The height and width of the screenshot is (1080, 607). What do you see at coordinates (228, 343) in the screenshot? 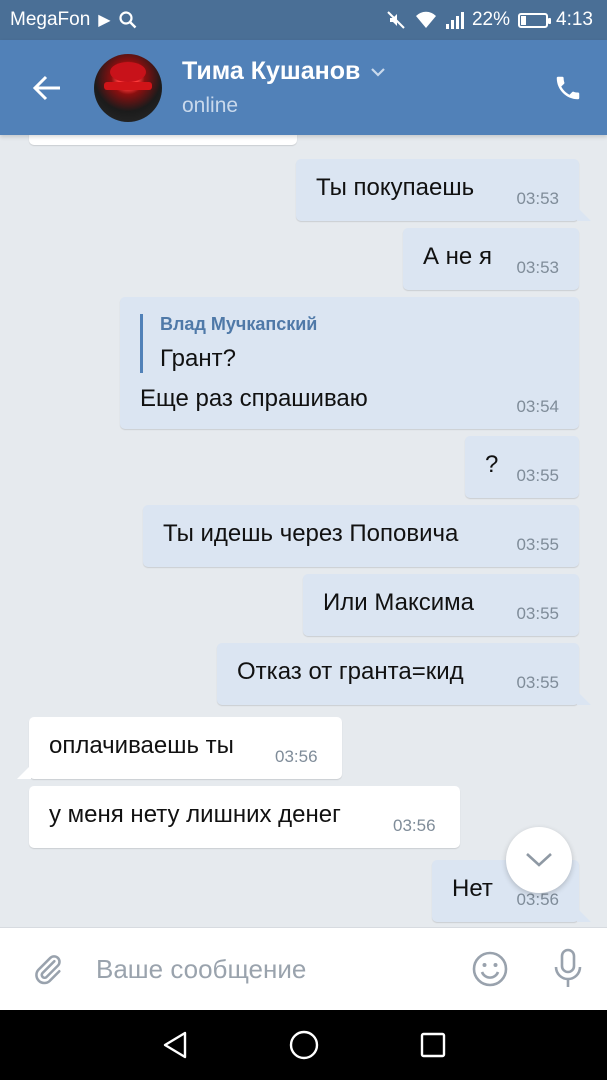
I see `reply-quote: Влад Мучкапский Грант?` at bounding box center [228, 343].